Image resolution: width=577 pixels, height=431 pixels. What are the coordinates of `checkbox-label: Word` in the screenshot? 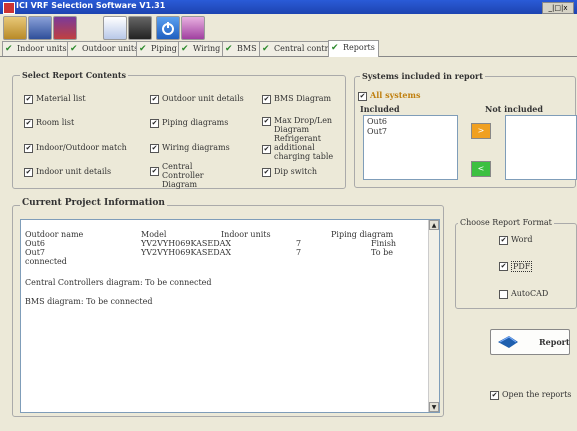 It's located at (522, 239).